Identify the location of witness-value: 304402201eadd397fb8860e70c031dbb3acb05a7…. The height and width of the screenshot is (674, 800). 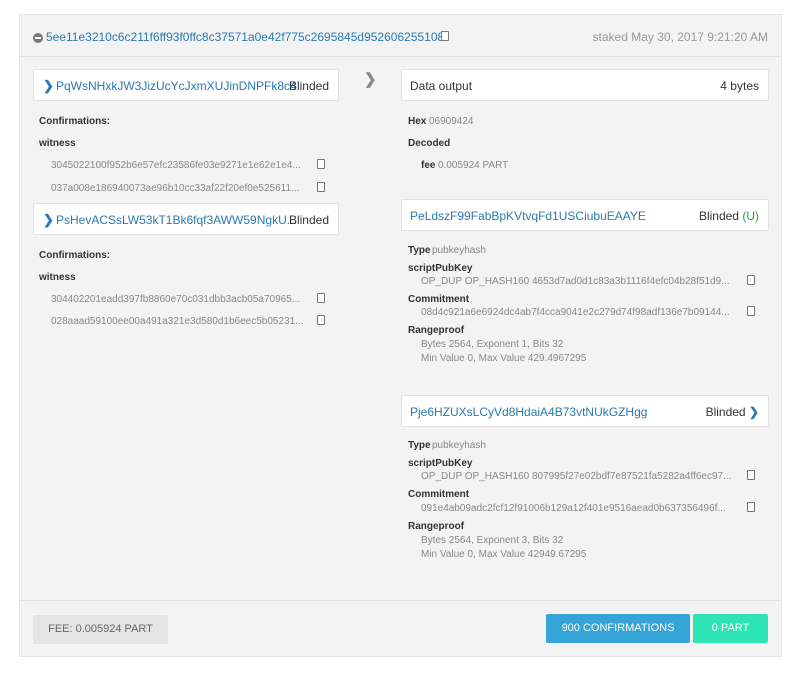
(176, 299).